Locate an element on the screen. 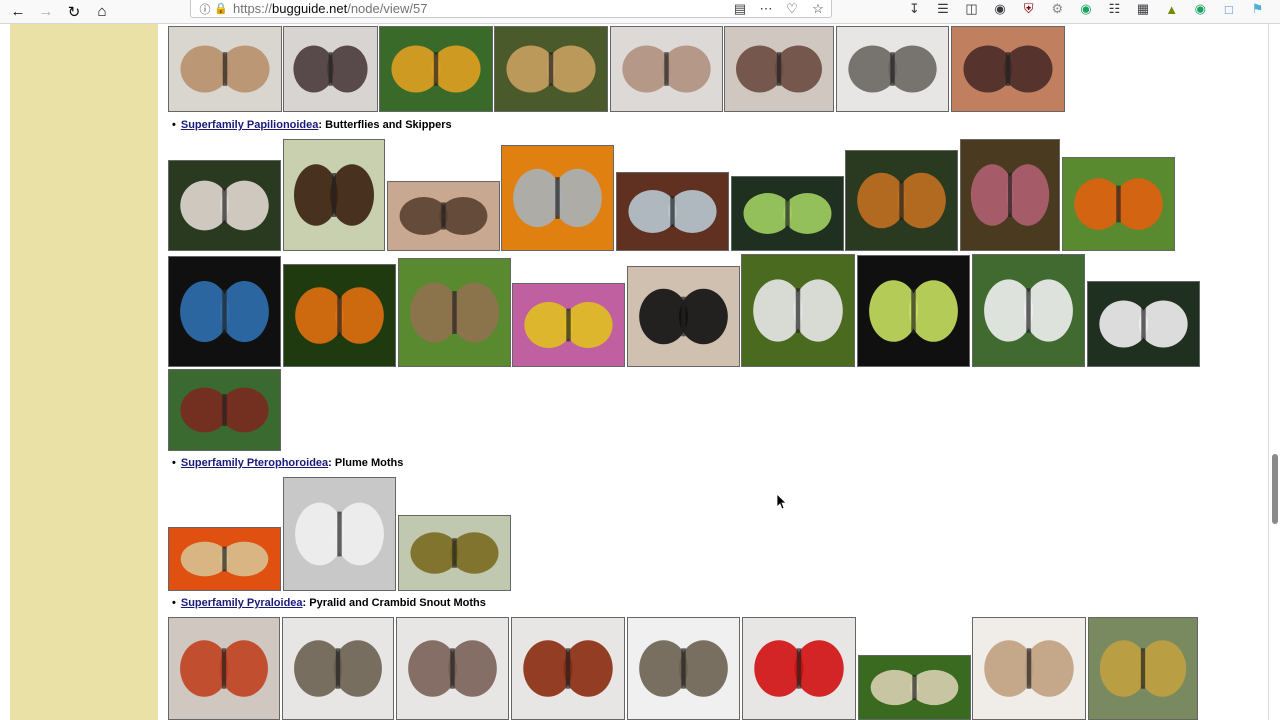 The height and width of the screenshot is (720, 1280). info-icon: ⓘ is located at coordinates (205, 9).